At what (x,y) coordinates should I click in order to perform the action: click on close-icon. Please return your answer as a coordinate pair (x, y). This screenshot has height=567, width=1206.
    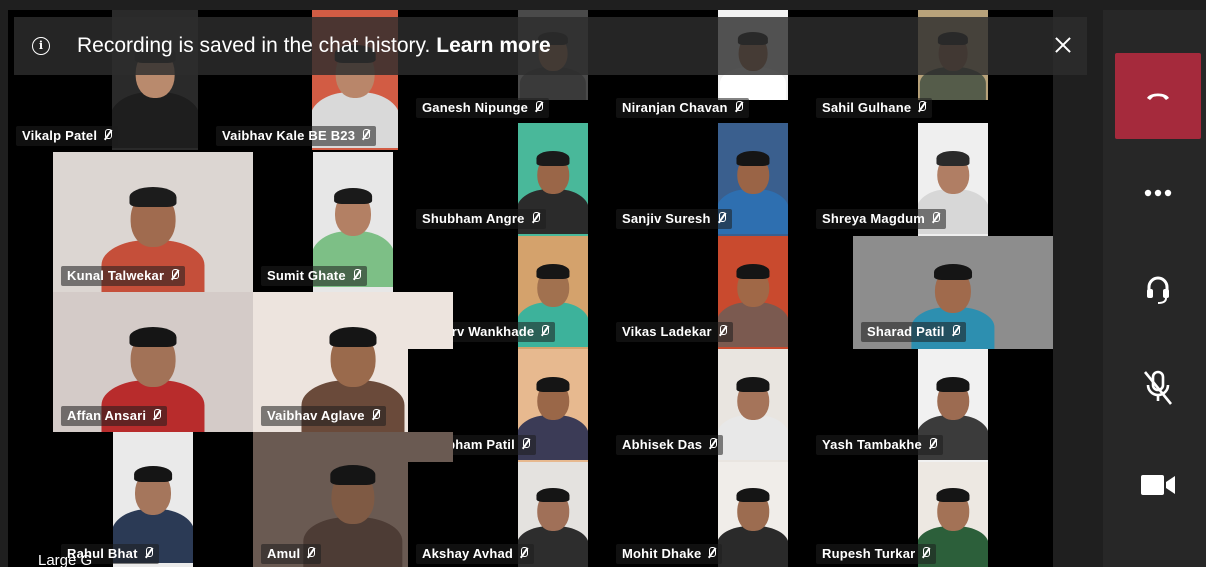
    Looking at the image, I should click on (1063, 45).